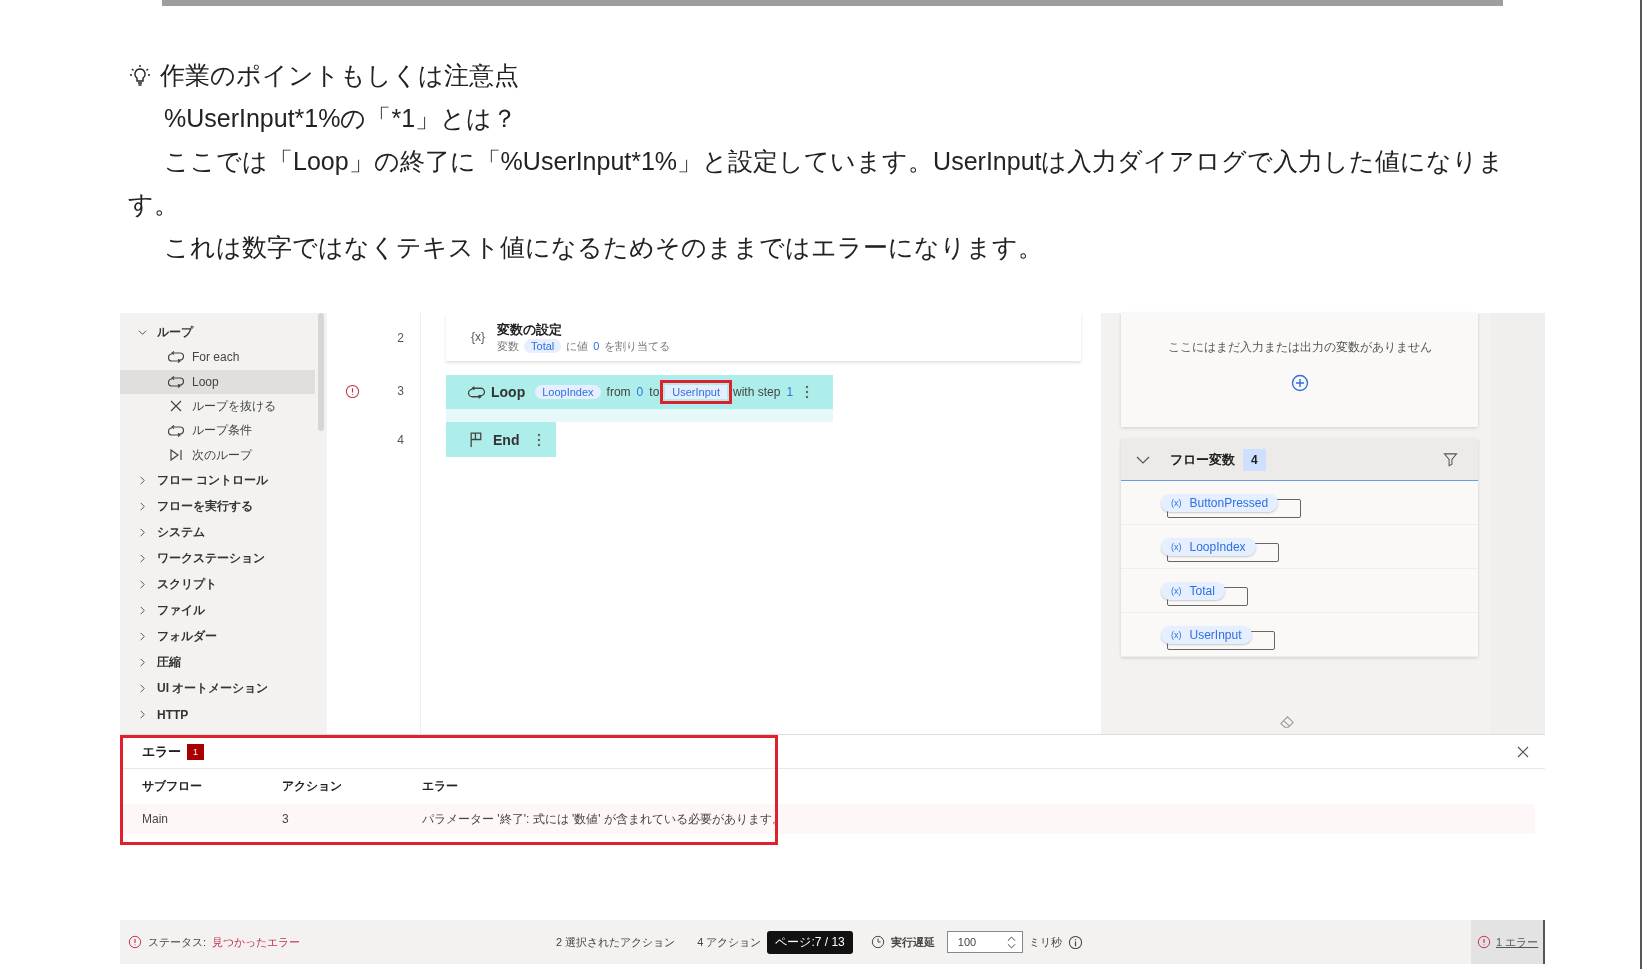 This screenshot has height=969, width=1645. Describe the element at coordinates (1202, 459) in the screenshot. I see `section-title: フロー変数` at that location.